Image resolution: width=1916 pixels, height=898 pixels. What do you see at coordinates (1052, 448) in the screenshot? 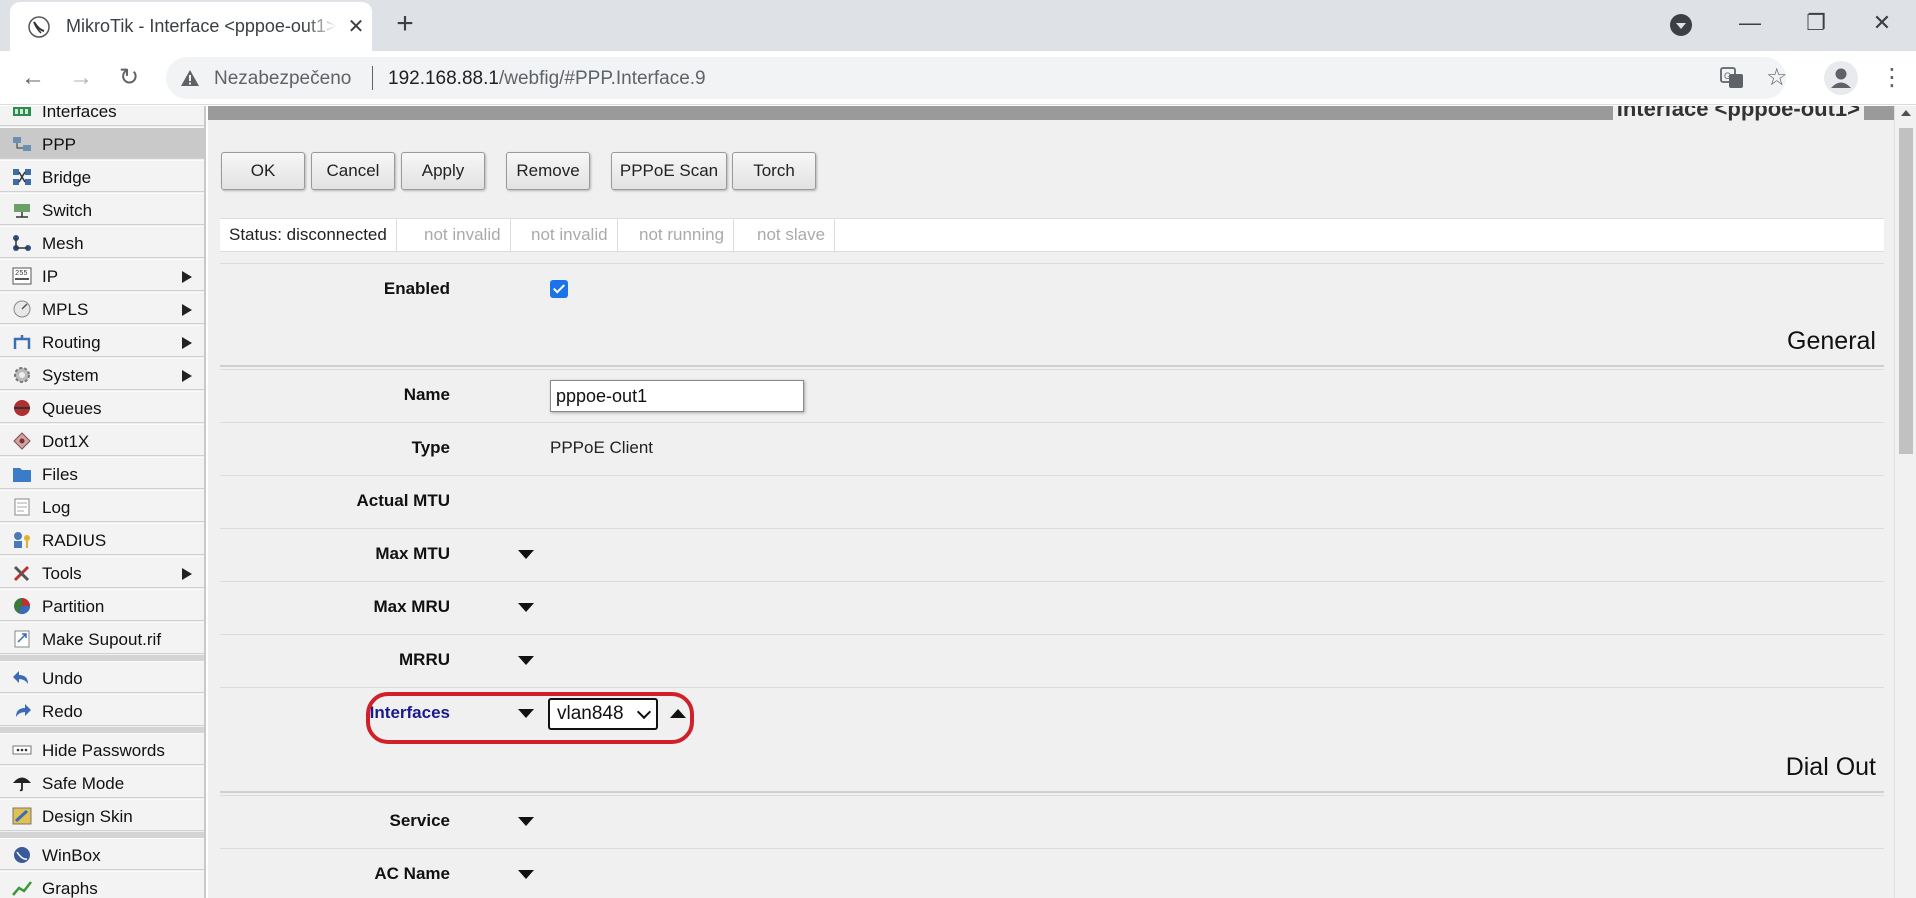
I see `type-row: Type PPPoE Client` at bounding box center [1052, 448].